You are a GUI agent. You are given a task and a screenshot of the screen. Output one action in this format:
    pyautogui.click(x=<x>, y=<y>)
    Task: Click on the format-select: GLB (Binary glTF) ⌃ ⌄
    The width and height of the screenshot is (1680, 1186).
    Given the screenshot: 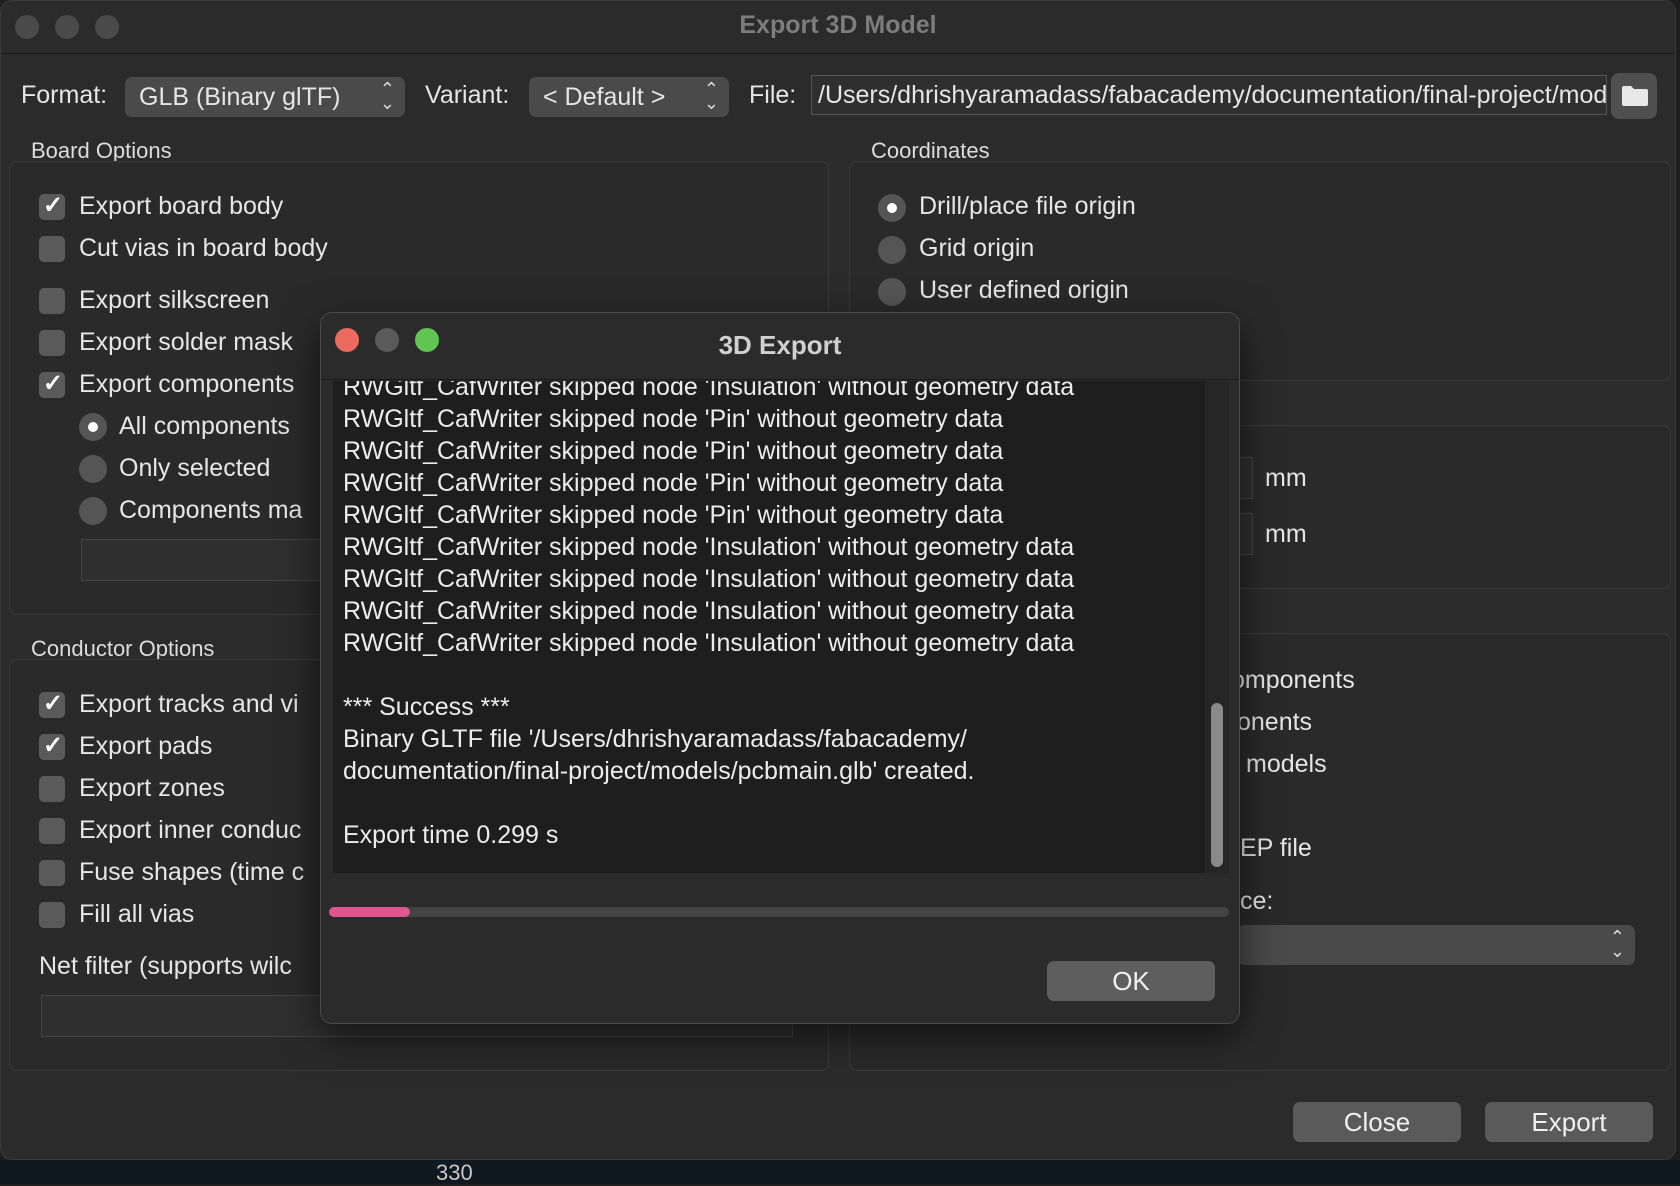 What is the action you would take?
    pyautogui.click(x=265, y=97)
    